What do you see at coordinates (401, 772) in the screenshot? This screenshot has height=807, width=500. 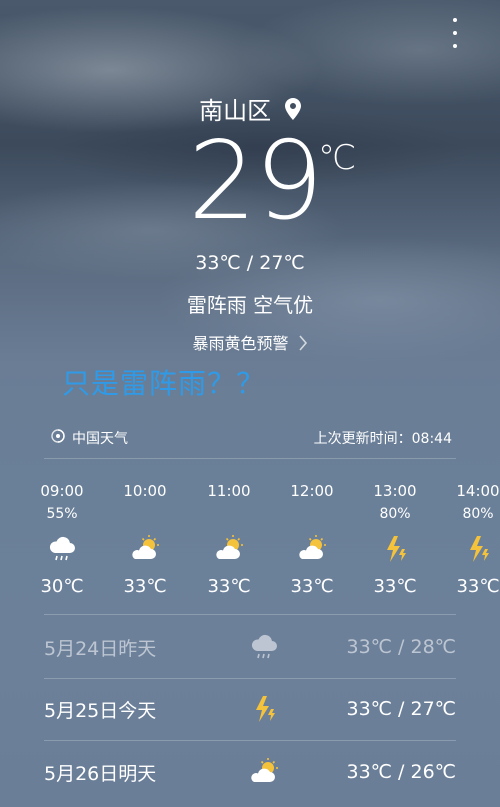 I see `day-range: 33℃ / 26℃` at bounding box center [401, 772].